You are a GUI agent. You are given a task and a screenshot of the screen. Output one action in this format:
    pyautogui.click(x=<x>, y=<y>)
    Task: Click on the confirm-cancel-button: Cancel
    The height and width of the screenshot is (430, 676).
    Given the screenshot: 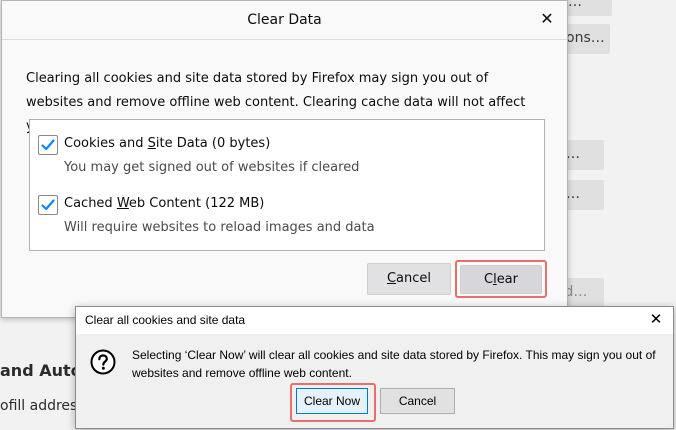 What is the action you would take?
    pyautogui.click(x=417, y=401)
    